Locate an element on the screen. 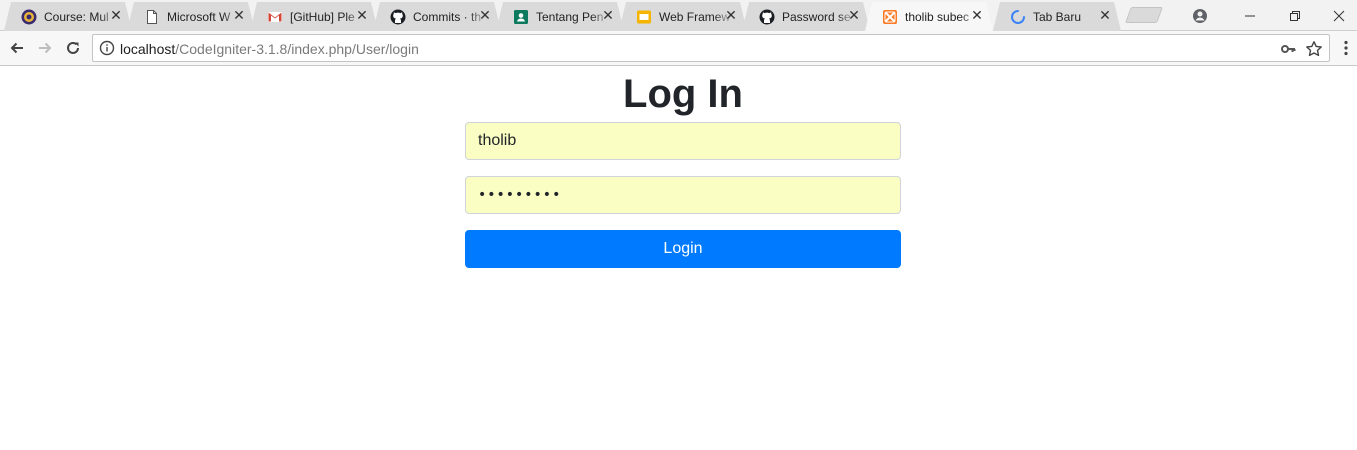  username-input: tholib is located at coordinates (683, 141).